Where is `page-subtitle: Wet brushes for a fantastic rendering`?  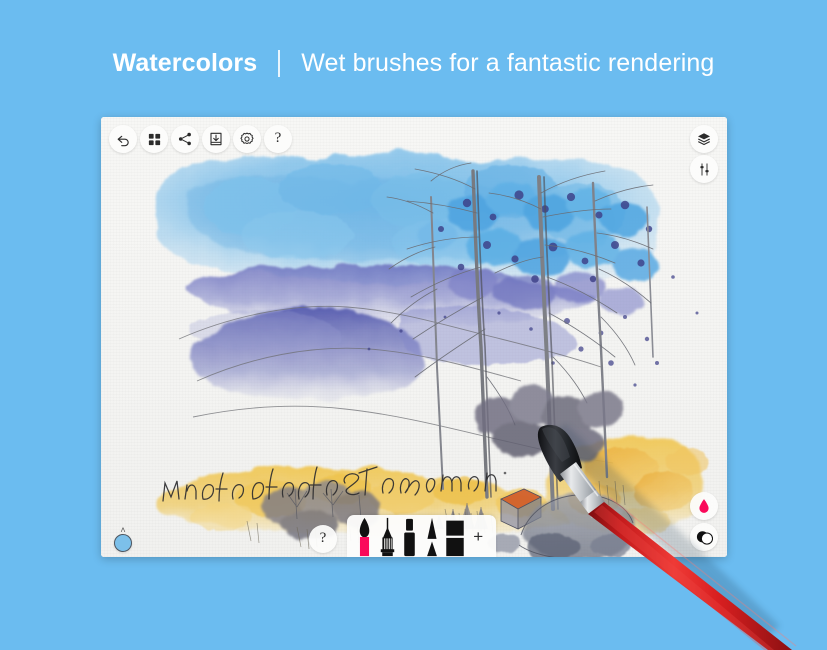 page-subtitle: Wet brushes for a fantastic rendering is located at coordinates (508, 63).